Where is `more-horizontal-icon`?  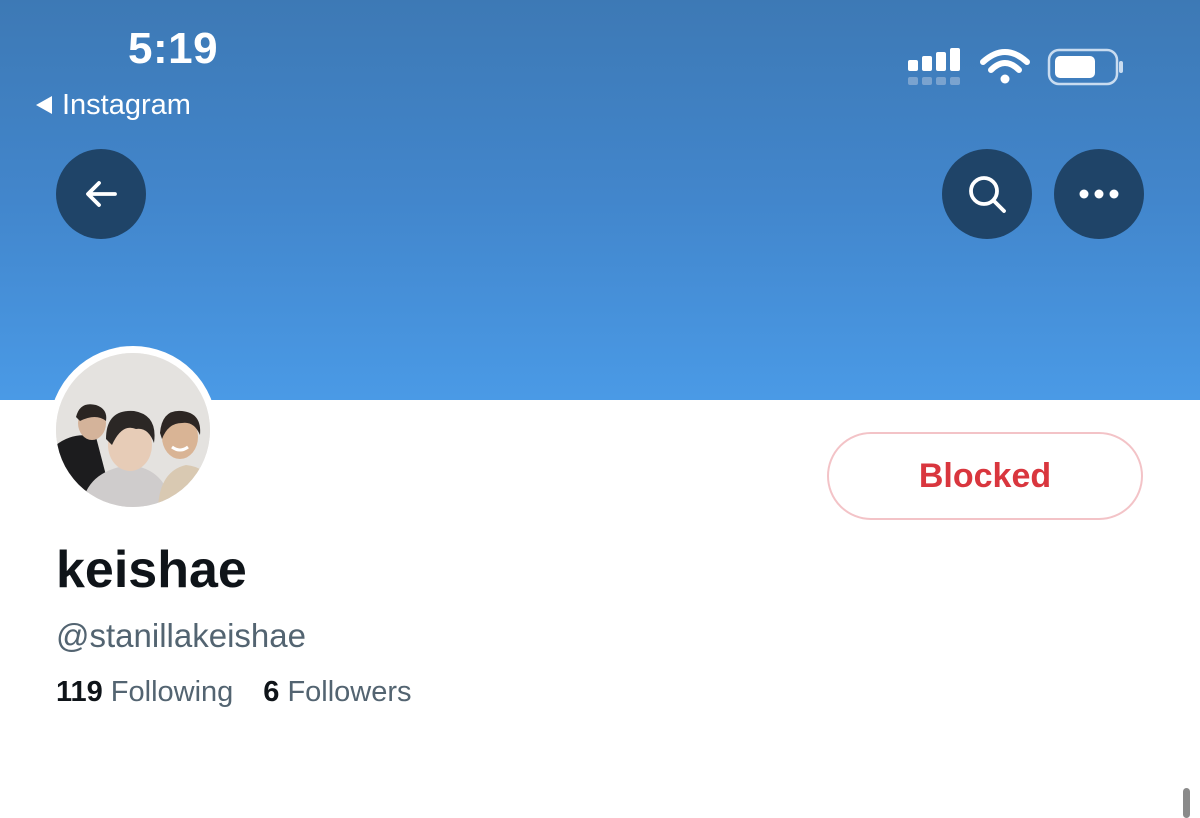 more-horizontal-icon is located at coordinates (1099, 194).